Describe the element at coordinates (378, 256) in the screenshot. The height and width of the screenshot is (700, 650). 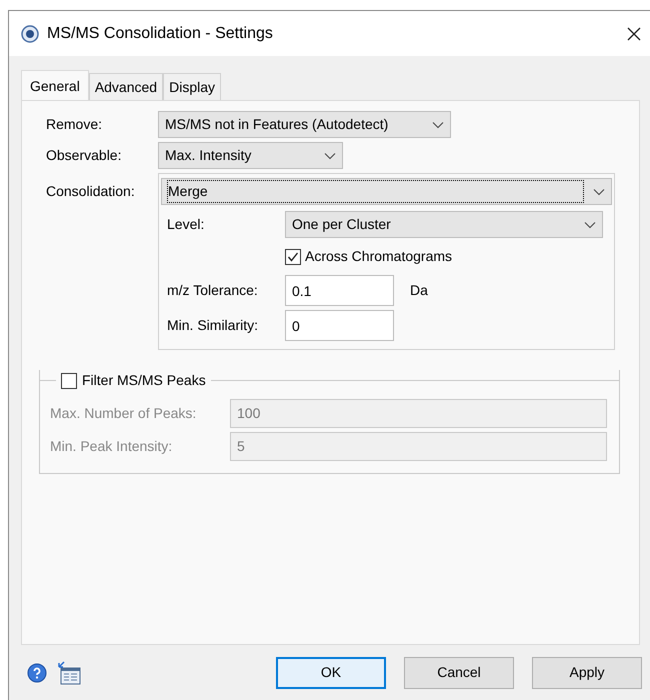
I see `checkbox-label: Across Chromatograms` at that location.